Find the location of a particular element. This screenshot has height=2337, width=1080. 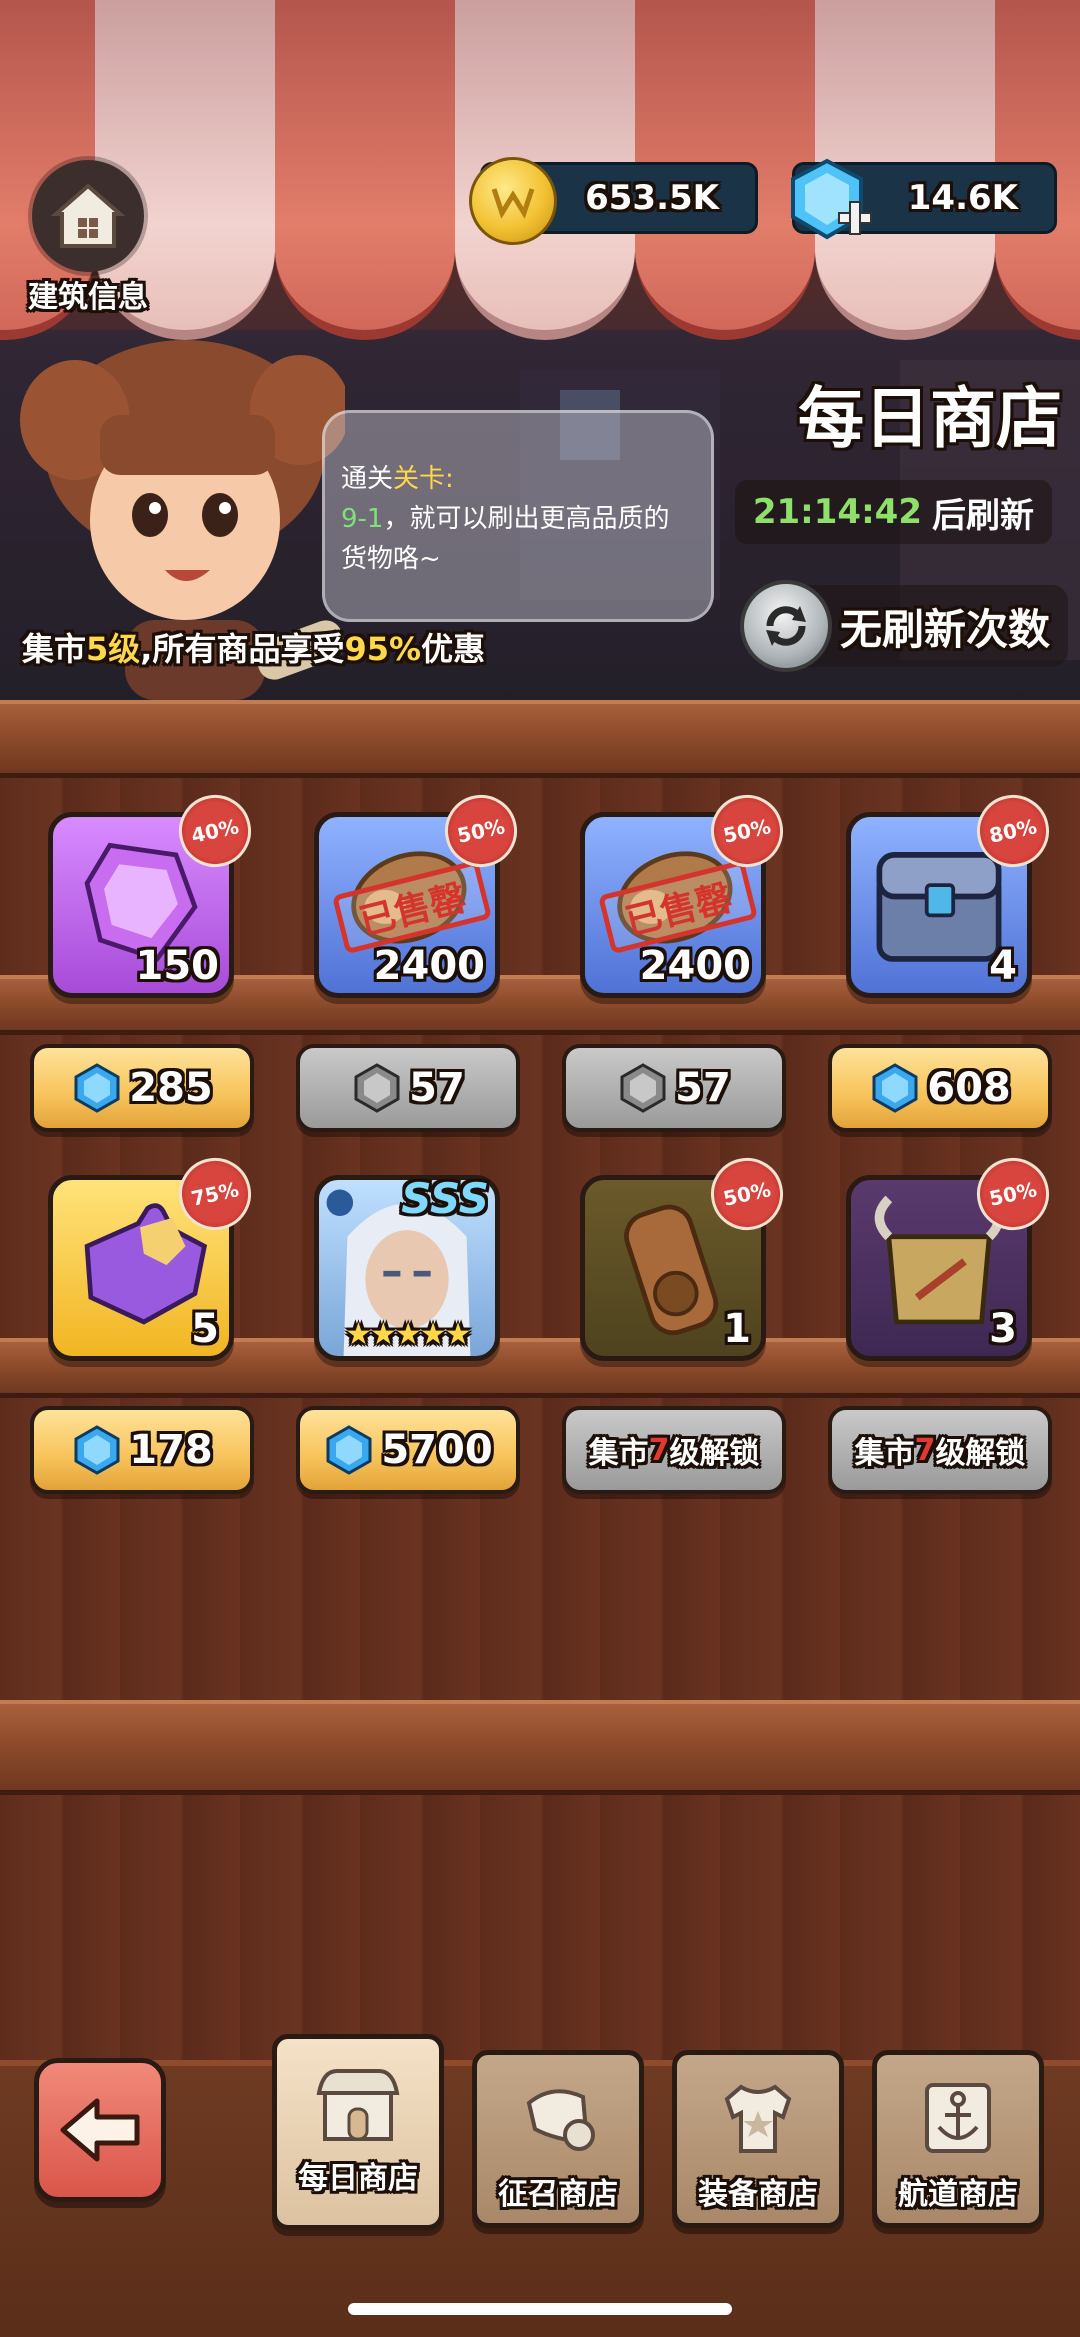

shop-item-treasure-chest: 80% 4 is located at coordinates (951, 893).